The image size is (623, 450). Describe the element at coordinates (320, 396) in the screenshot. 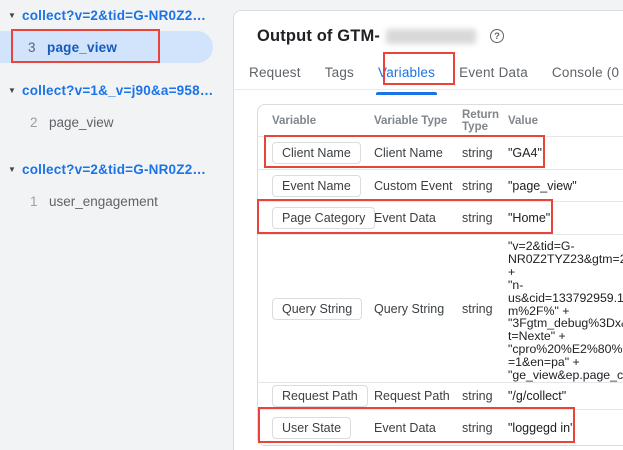

I see `variable-chip: Request Path` at that location.